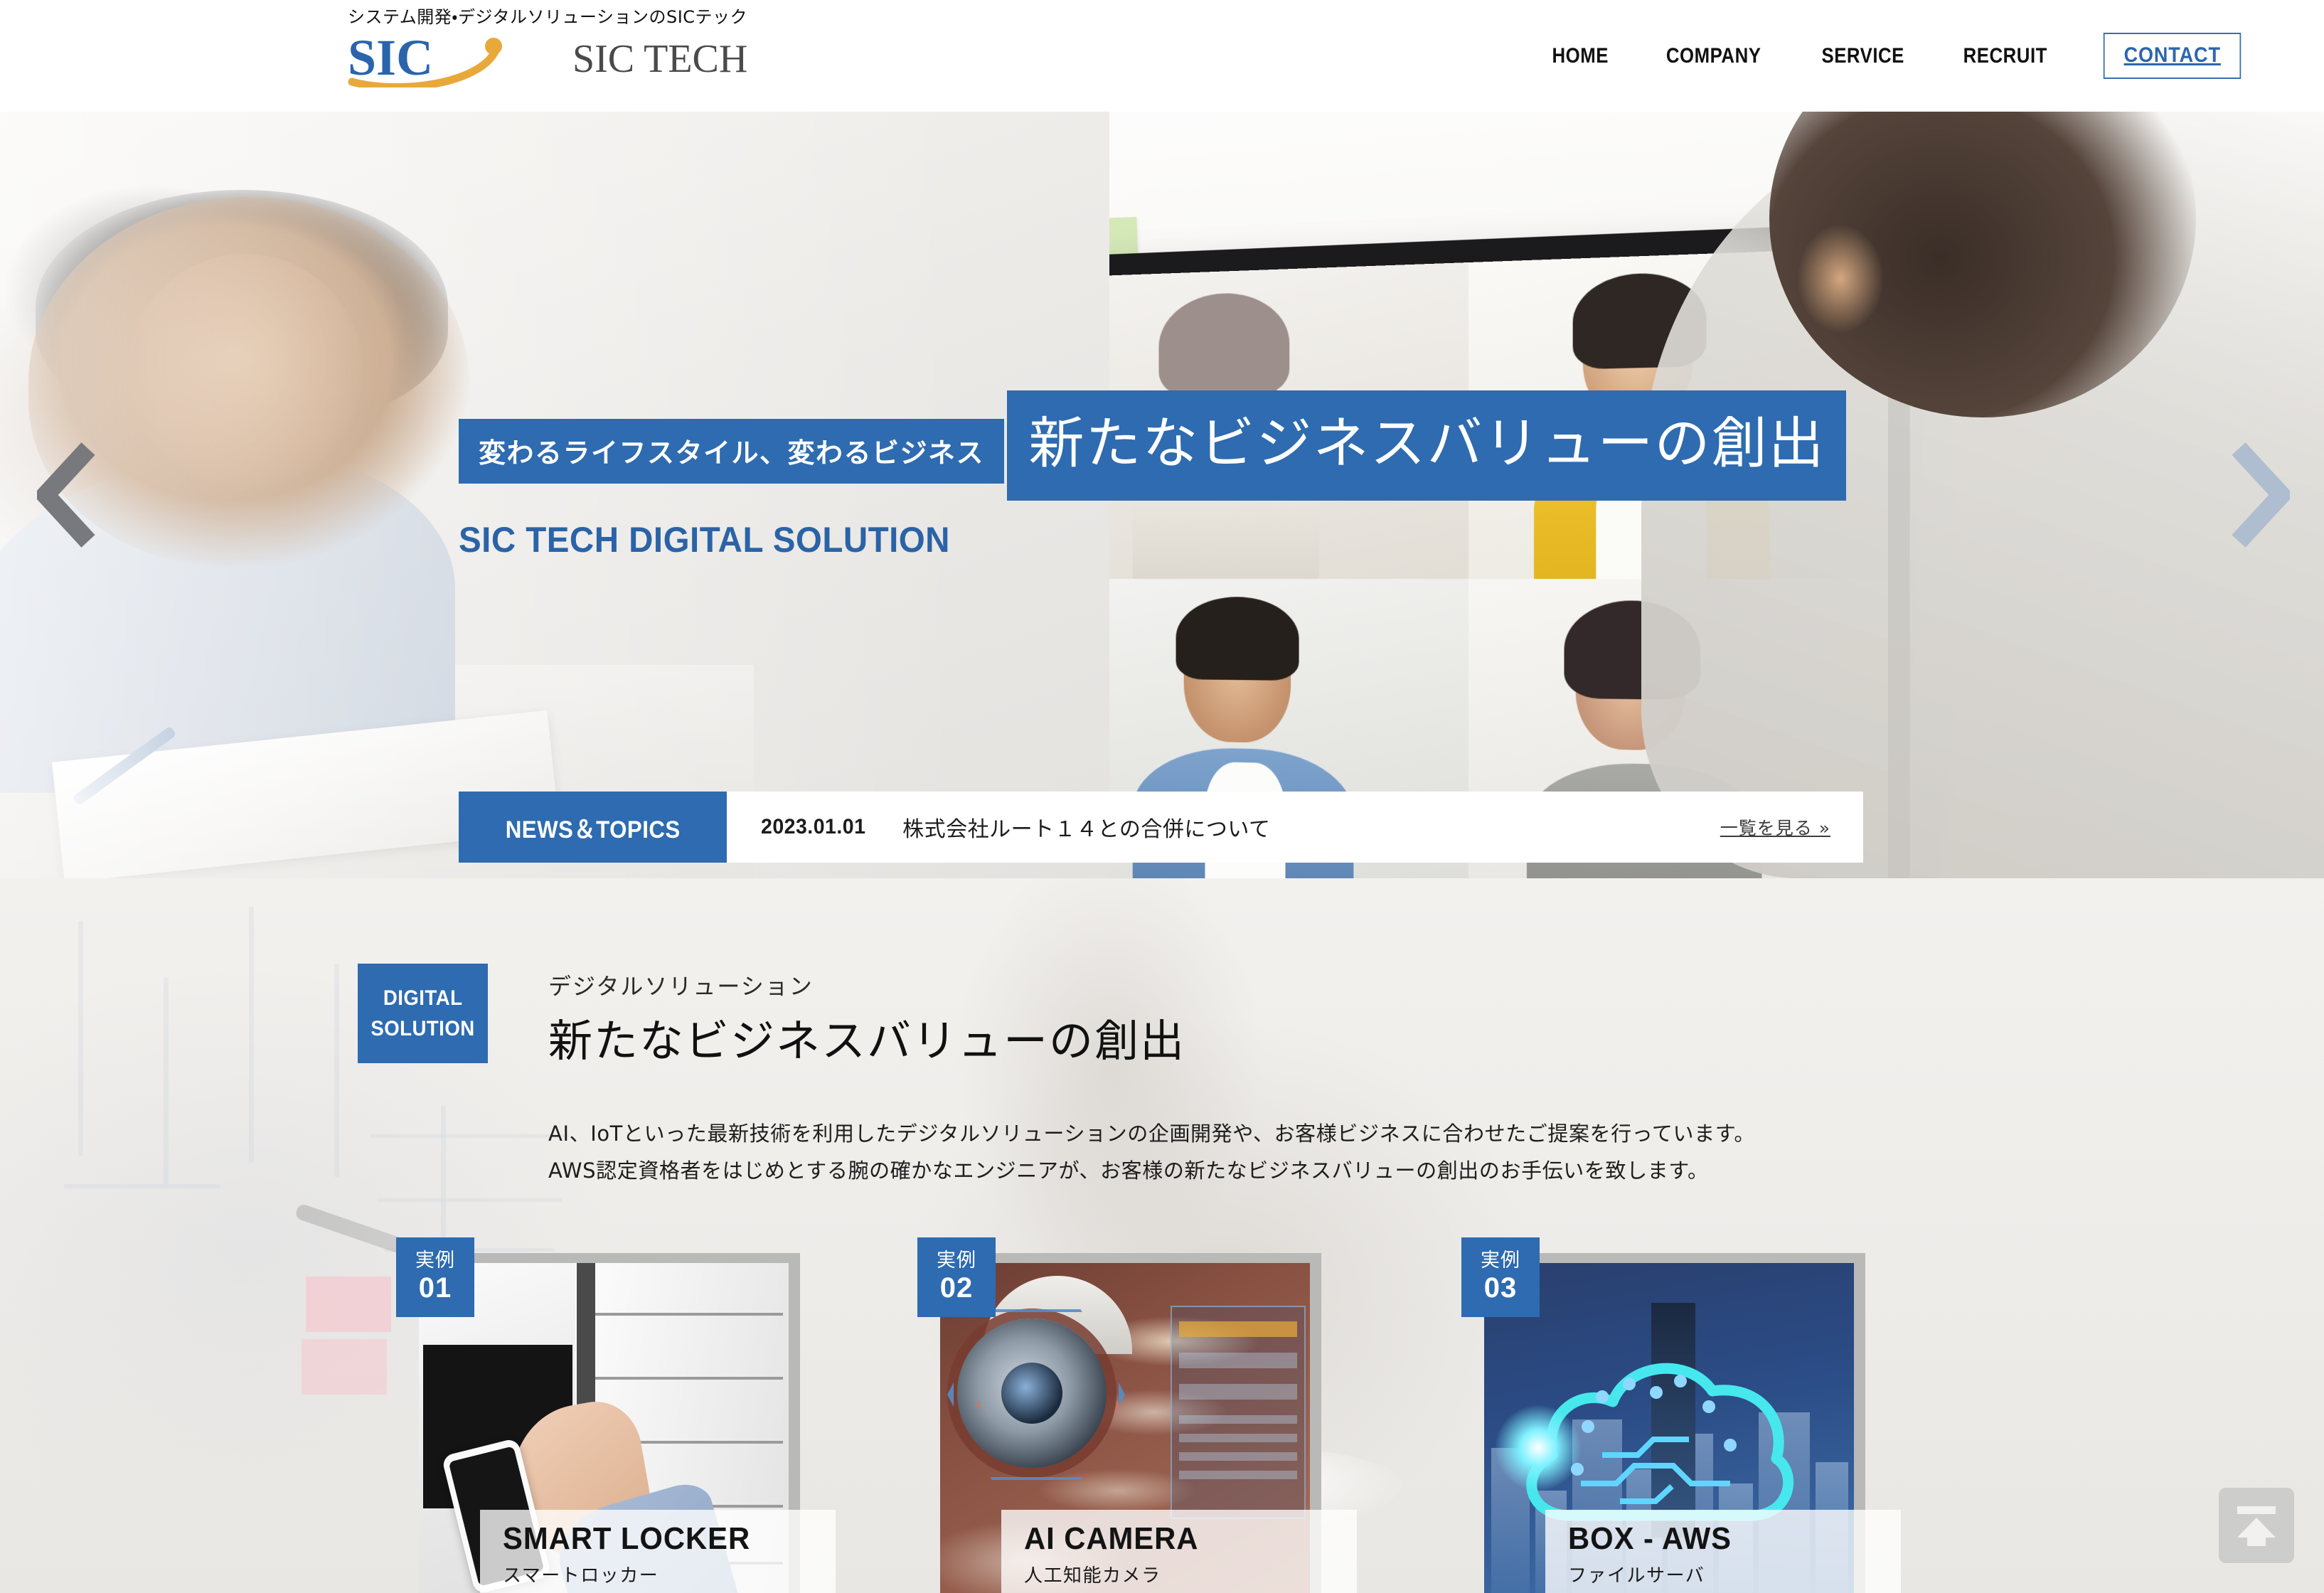  What do you see at coordinates (616, 1415) in the screenshot?
I see `case-card: 実例 01 SMART LOCKER スマートロッカー` at bounding box center [616, 1415].